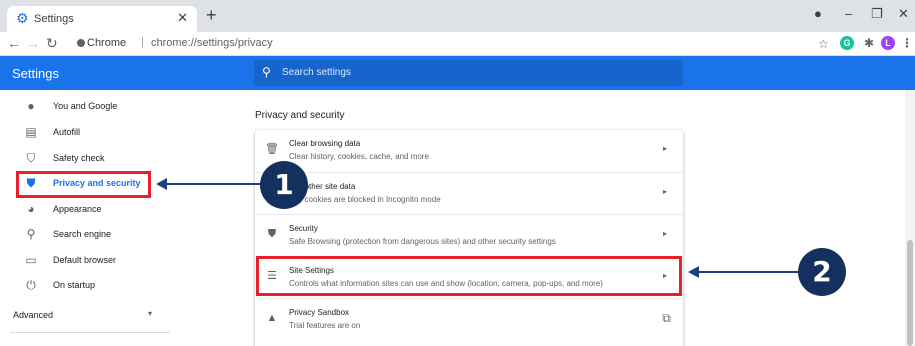  What do you see at coordinates (67, 132) in the screenshot?
I see `sidebar-item-label: Autofill` at bounding box center [67, 132].